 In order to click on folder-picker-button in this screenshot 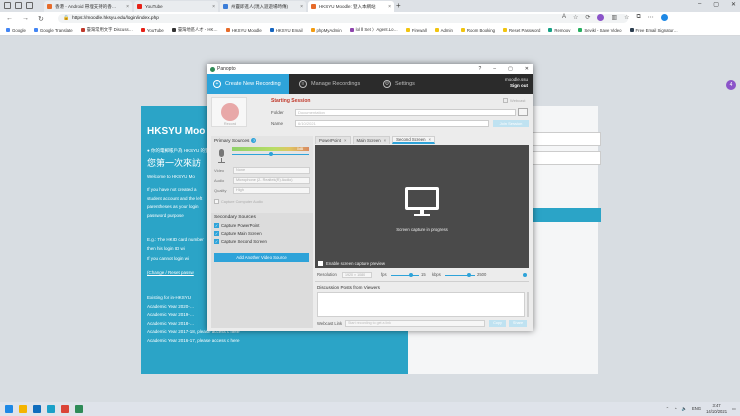, I will do `click(523, 112)`.